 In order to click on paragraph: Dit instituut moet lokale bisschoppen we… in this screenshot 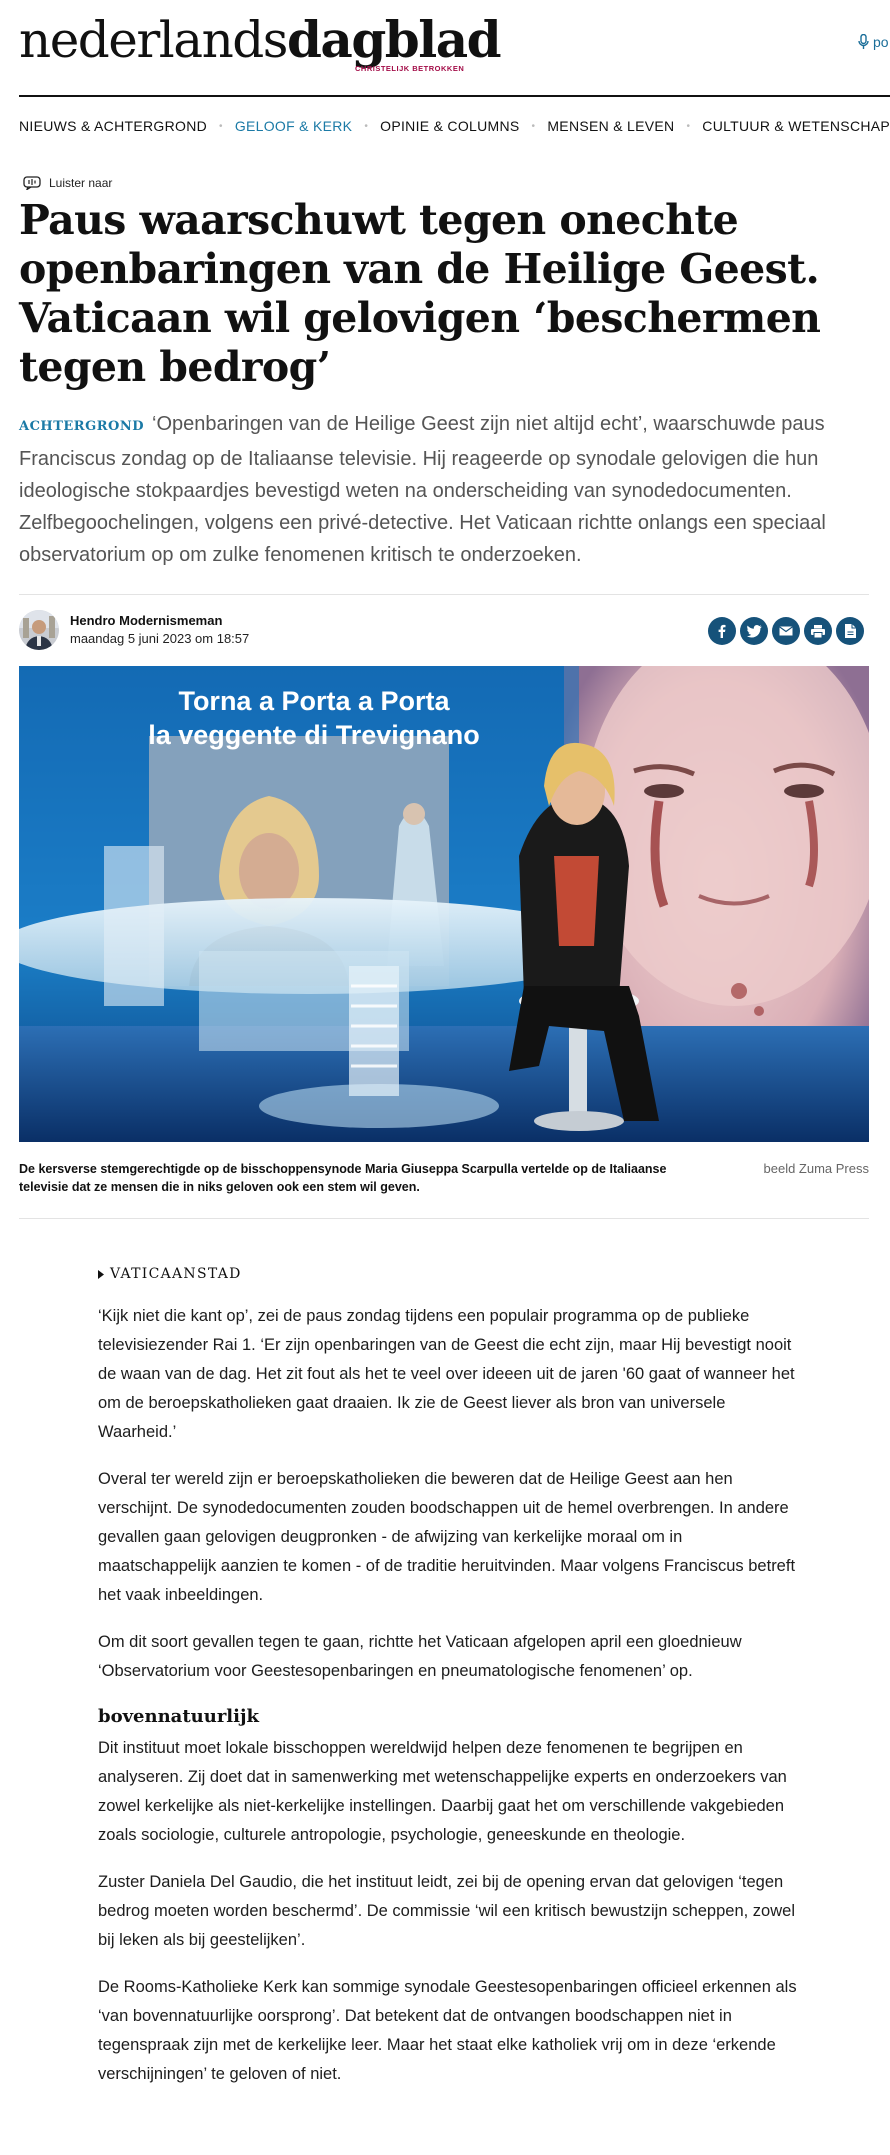, I will do `click(442, 1791)`.